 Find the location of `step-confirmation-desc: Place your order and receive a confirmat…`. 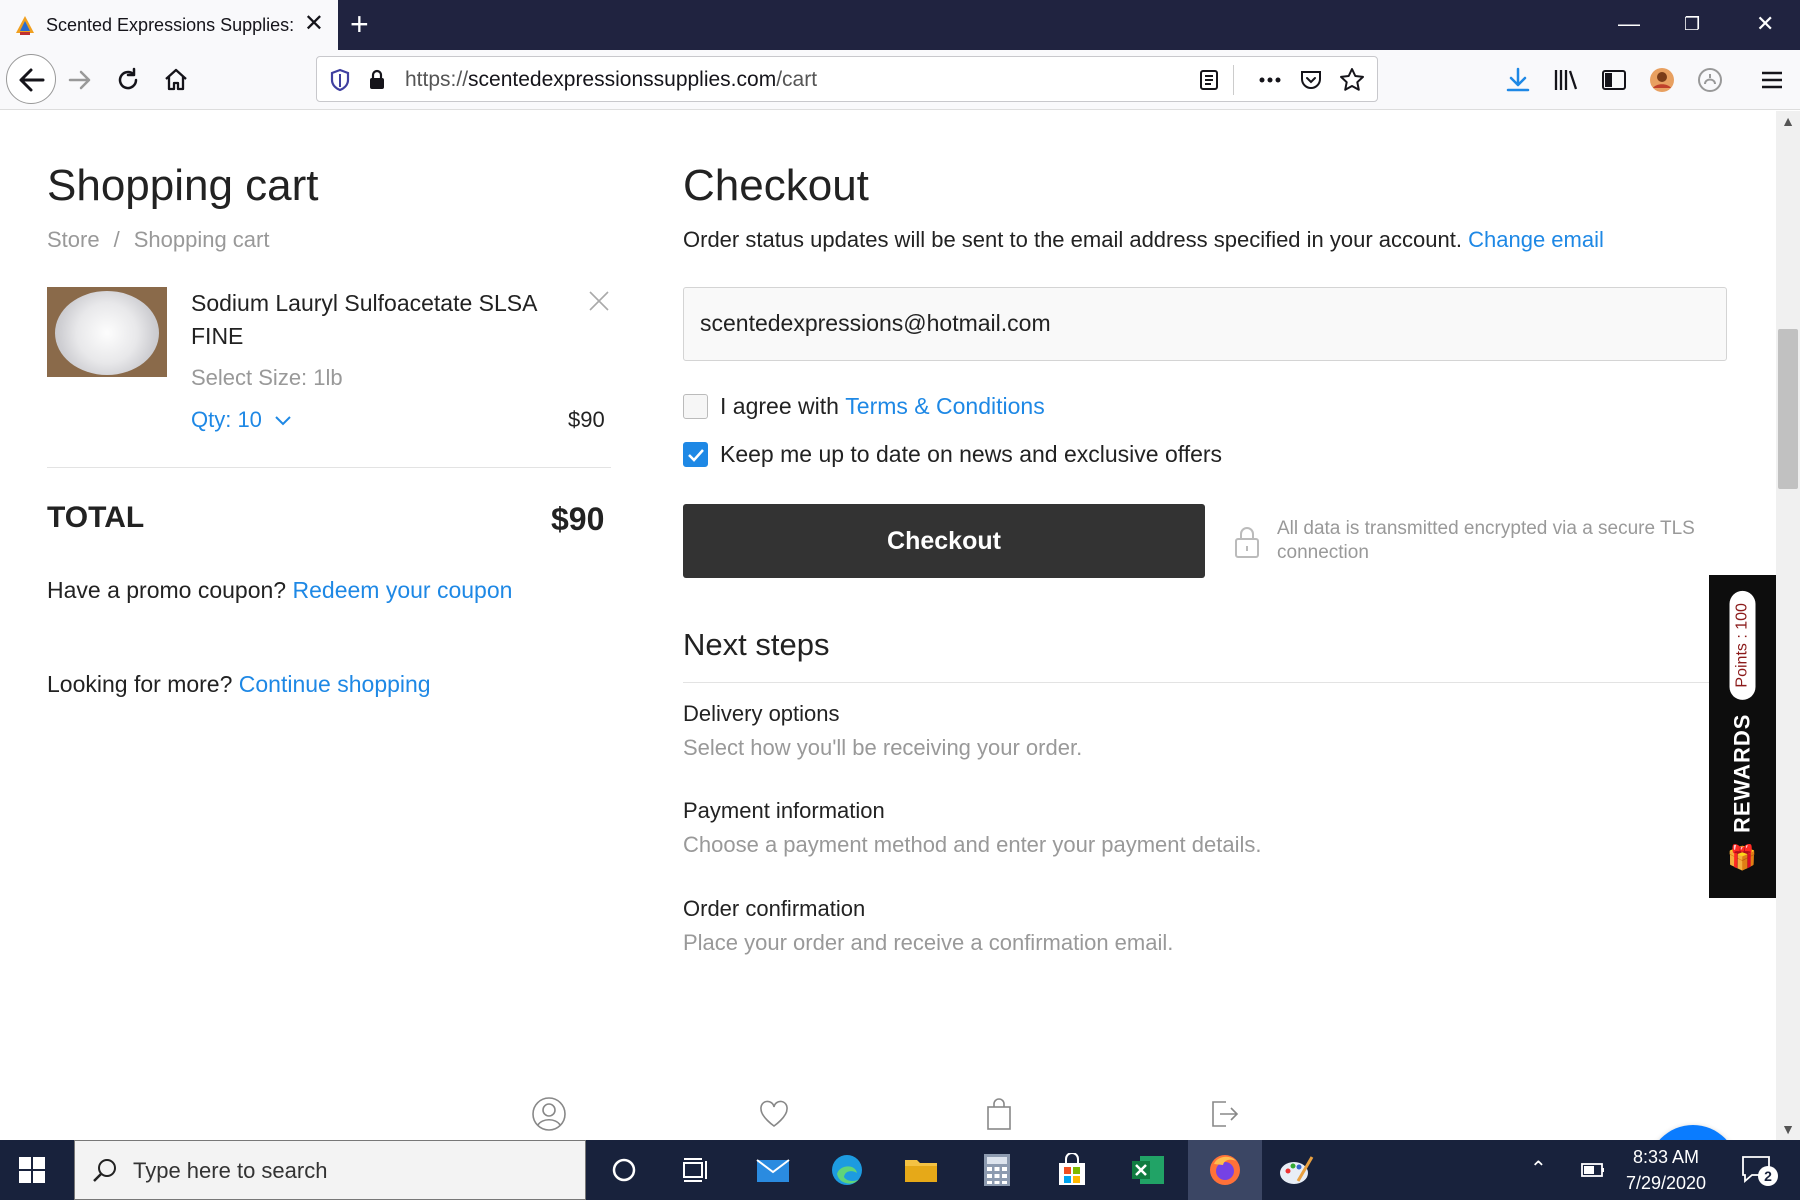

step-confirmation-desc: Place your order and receive a confirmat… is located at coordinates (928, 942).